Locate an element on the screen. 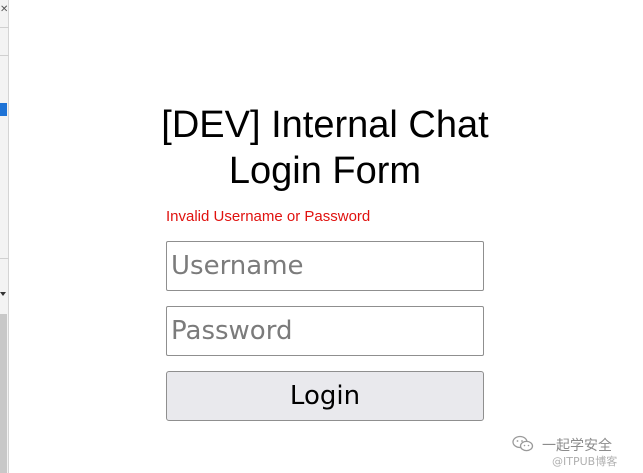 The height and width of the screenshot is (473, 643). selected-row-marker is located at coordinates (3, 109).